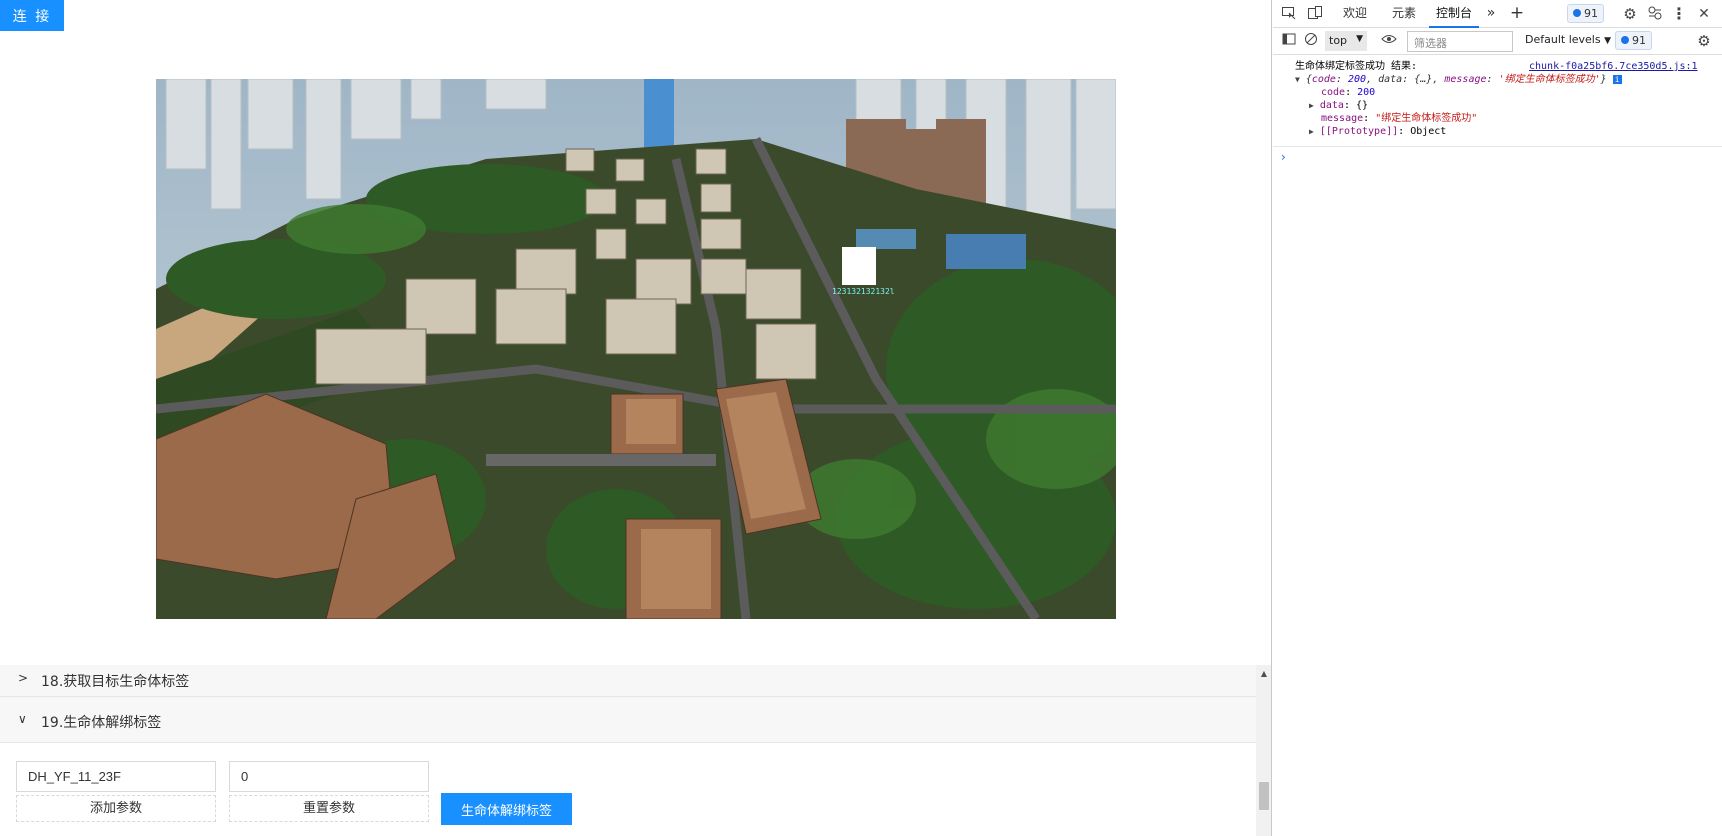 The image size is (1722, 836). Describe the element at coordinates (22, 719) in the screenshot. I see `chevron-down-icon: ∨` at that location.